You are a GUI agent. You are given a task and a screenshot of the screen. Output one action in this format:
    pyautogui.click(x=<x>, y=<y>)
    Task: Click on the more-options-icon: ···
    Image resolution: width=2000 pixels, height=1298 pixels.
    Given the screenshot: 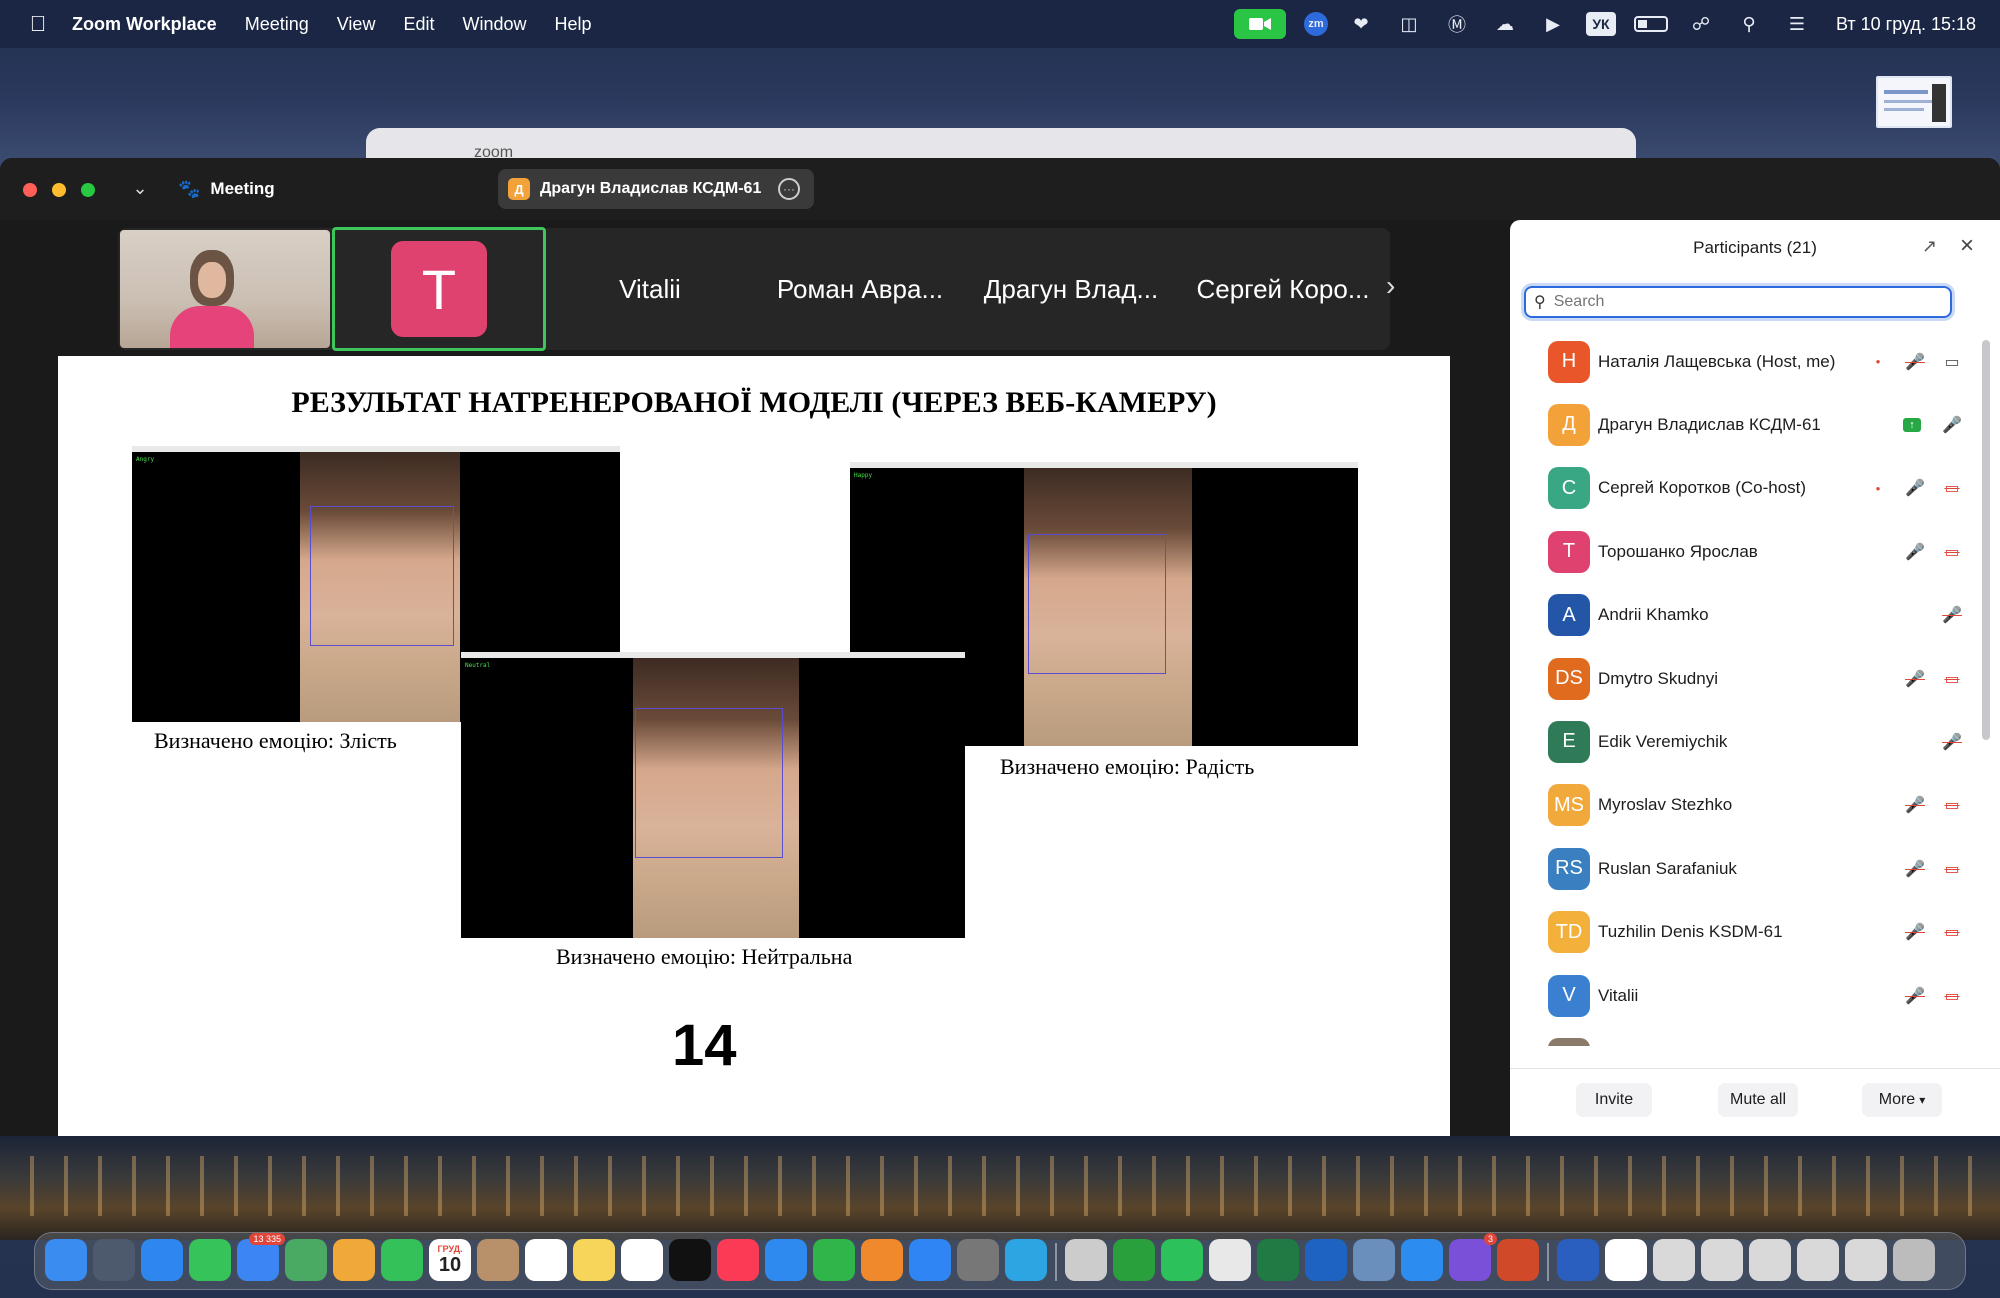 What is the action you would take?
    pyautogui.click(x=789, y=189)
    